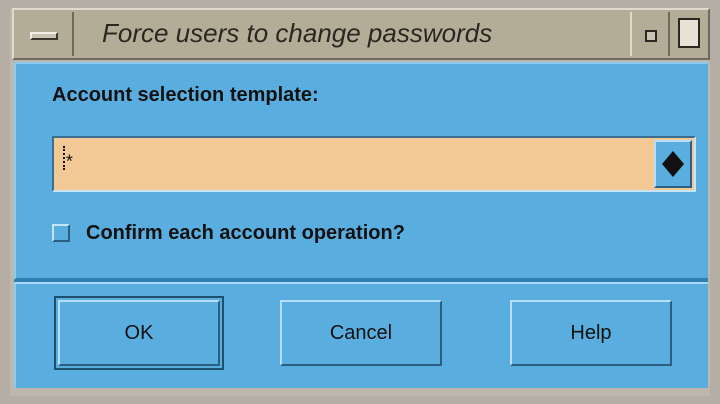  I want to click on window-title: Force users to change passwords, so click(297, 33).